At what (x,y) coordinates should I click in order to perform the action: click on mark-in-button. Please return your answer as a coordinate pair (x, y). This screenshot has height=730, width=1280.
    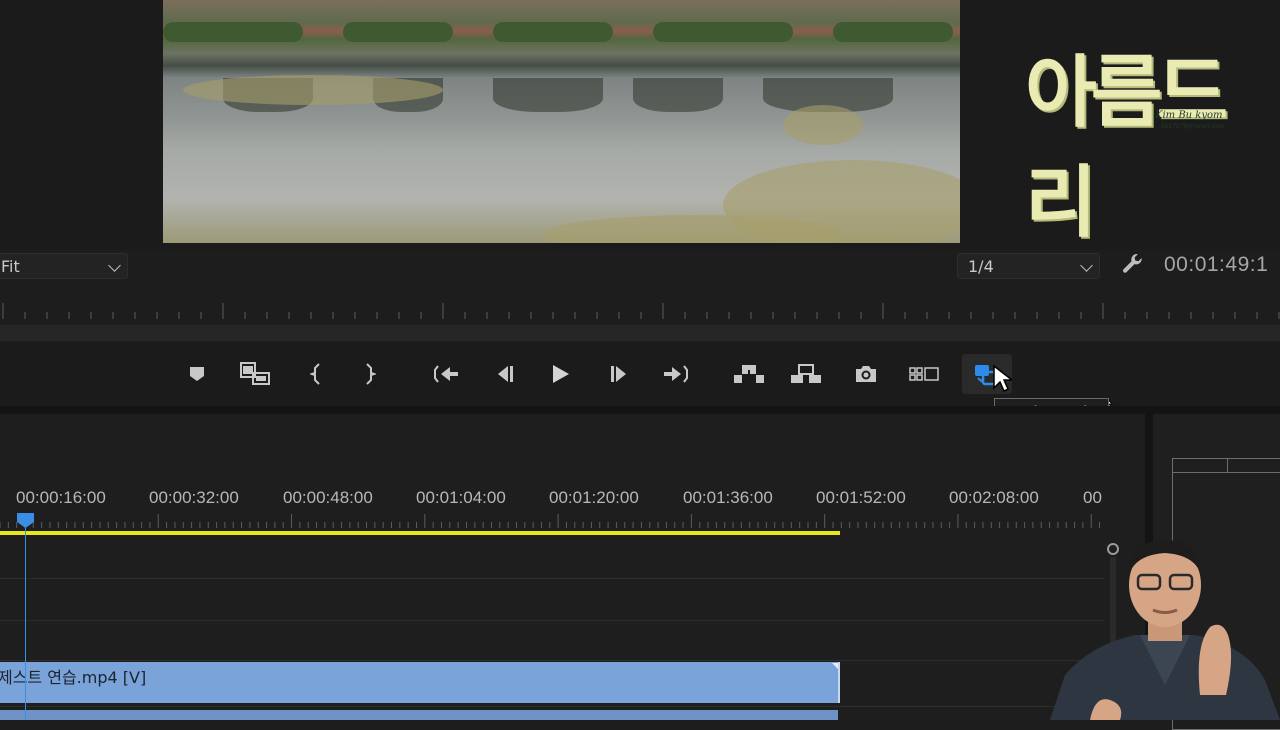
    Looking at the image, I should click on (316, 374).